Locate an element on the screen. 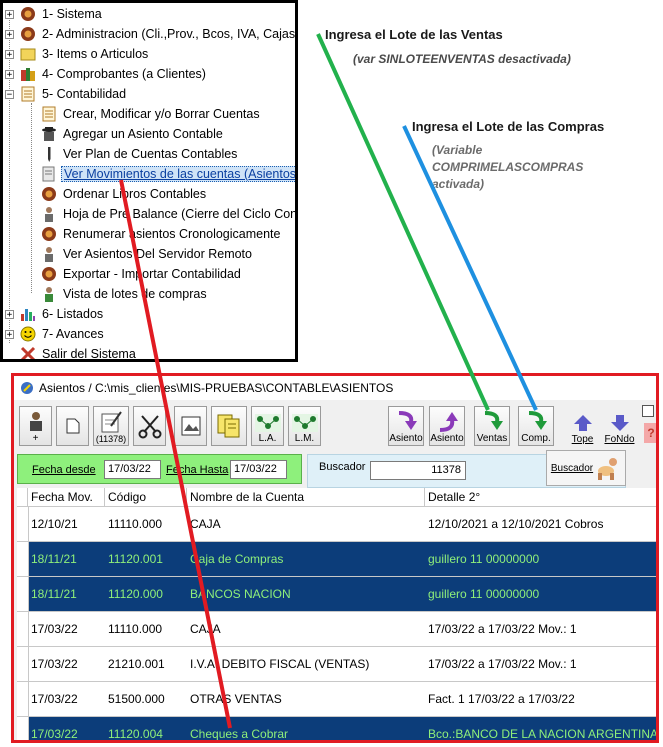  image-button is located at coordinates (190, 426).